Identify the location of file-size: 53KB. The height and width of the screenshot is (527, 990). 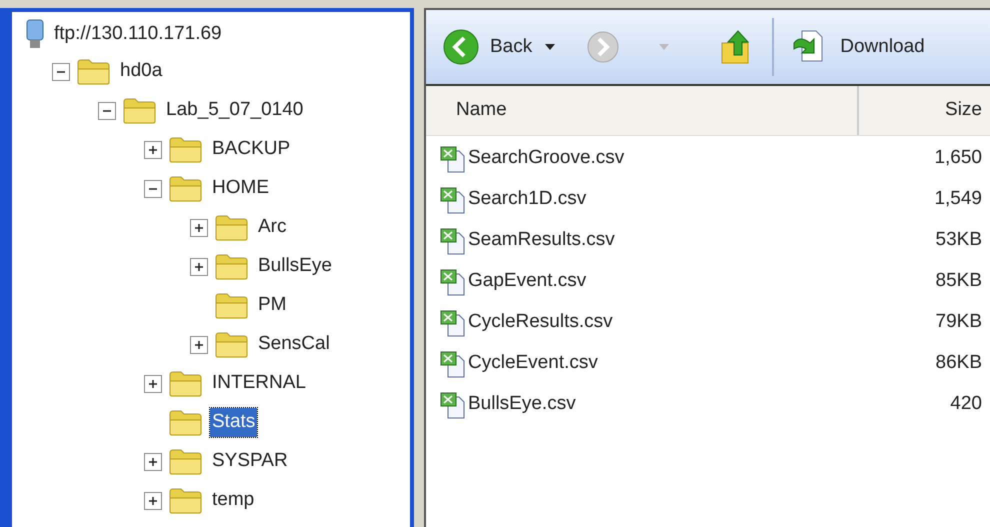
(959, 240).